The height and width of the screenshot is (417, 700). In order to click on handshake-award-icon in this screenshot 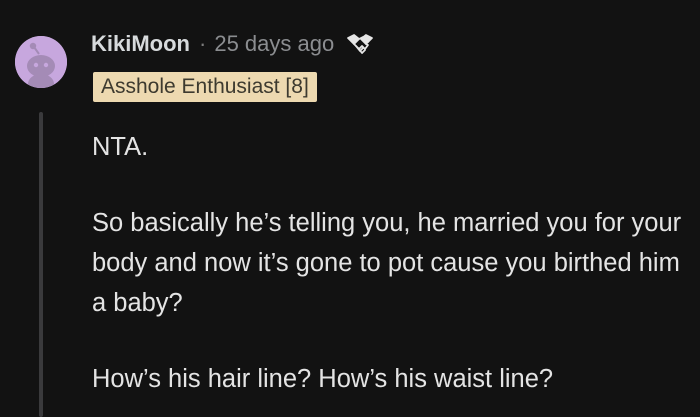, I will do `click(360, 44)`.